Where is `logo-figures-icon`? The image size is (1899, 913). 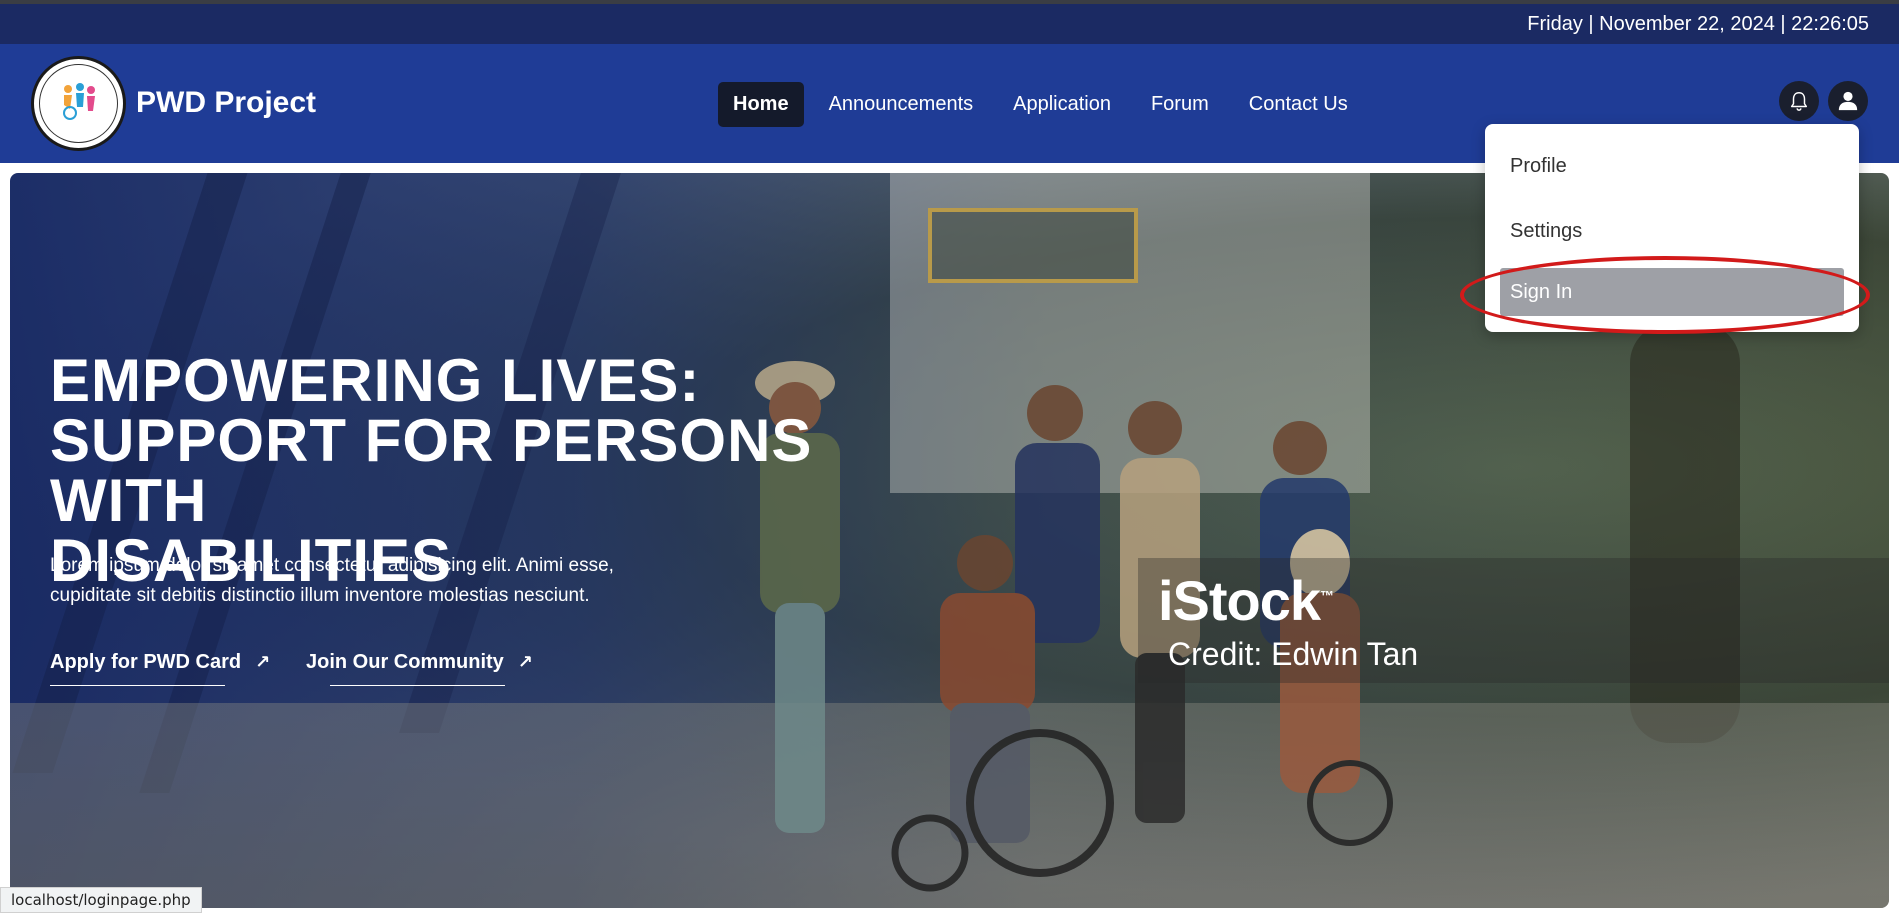
logo-figures-icon is located at coordinates (79, 101).